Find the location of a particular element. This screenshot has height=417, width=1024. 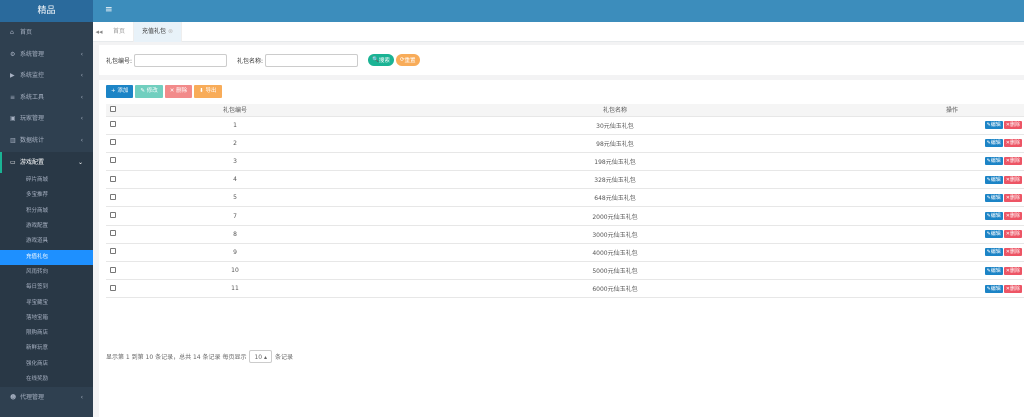

sidebar-item-3: ≡ 系统工具 ‹ is located at coordinates (46, 98).